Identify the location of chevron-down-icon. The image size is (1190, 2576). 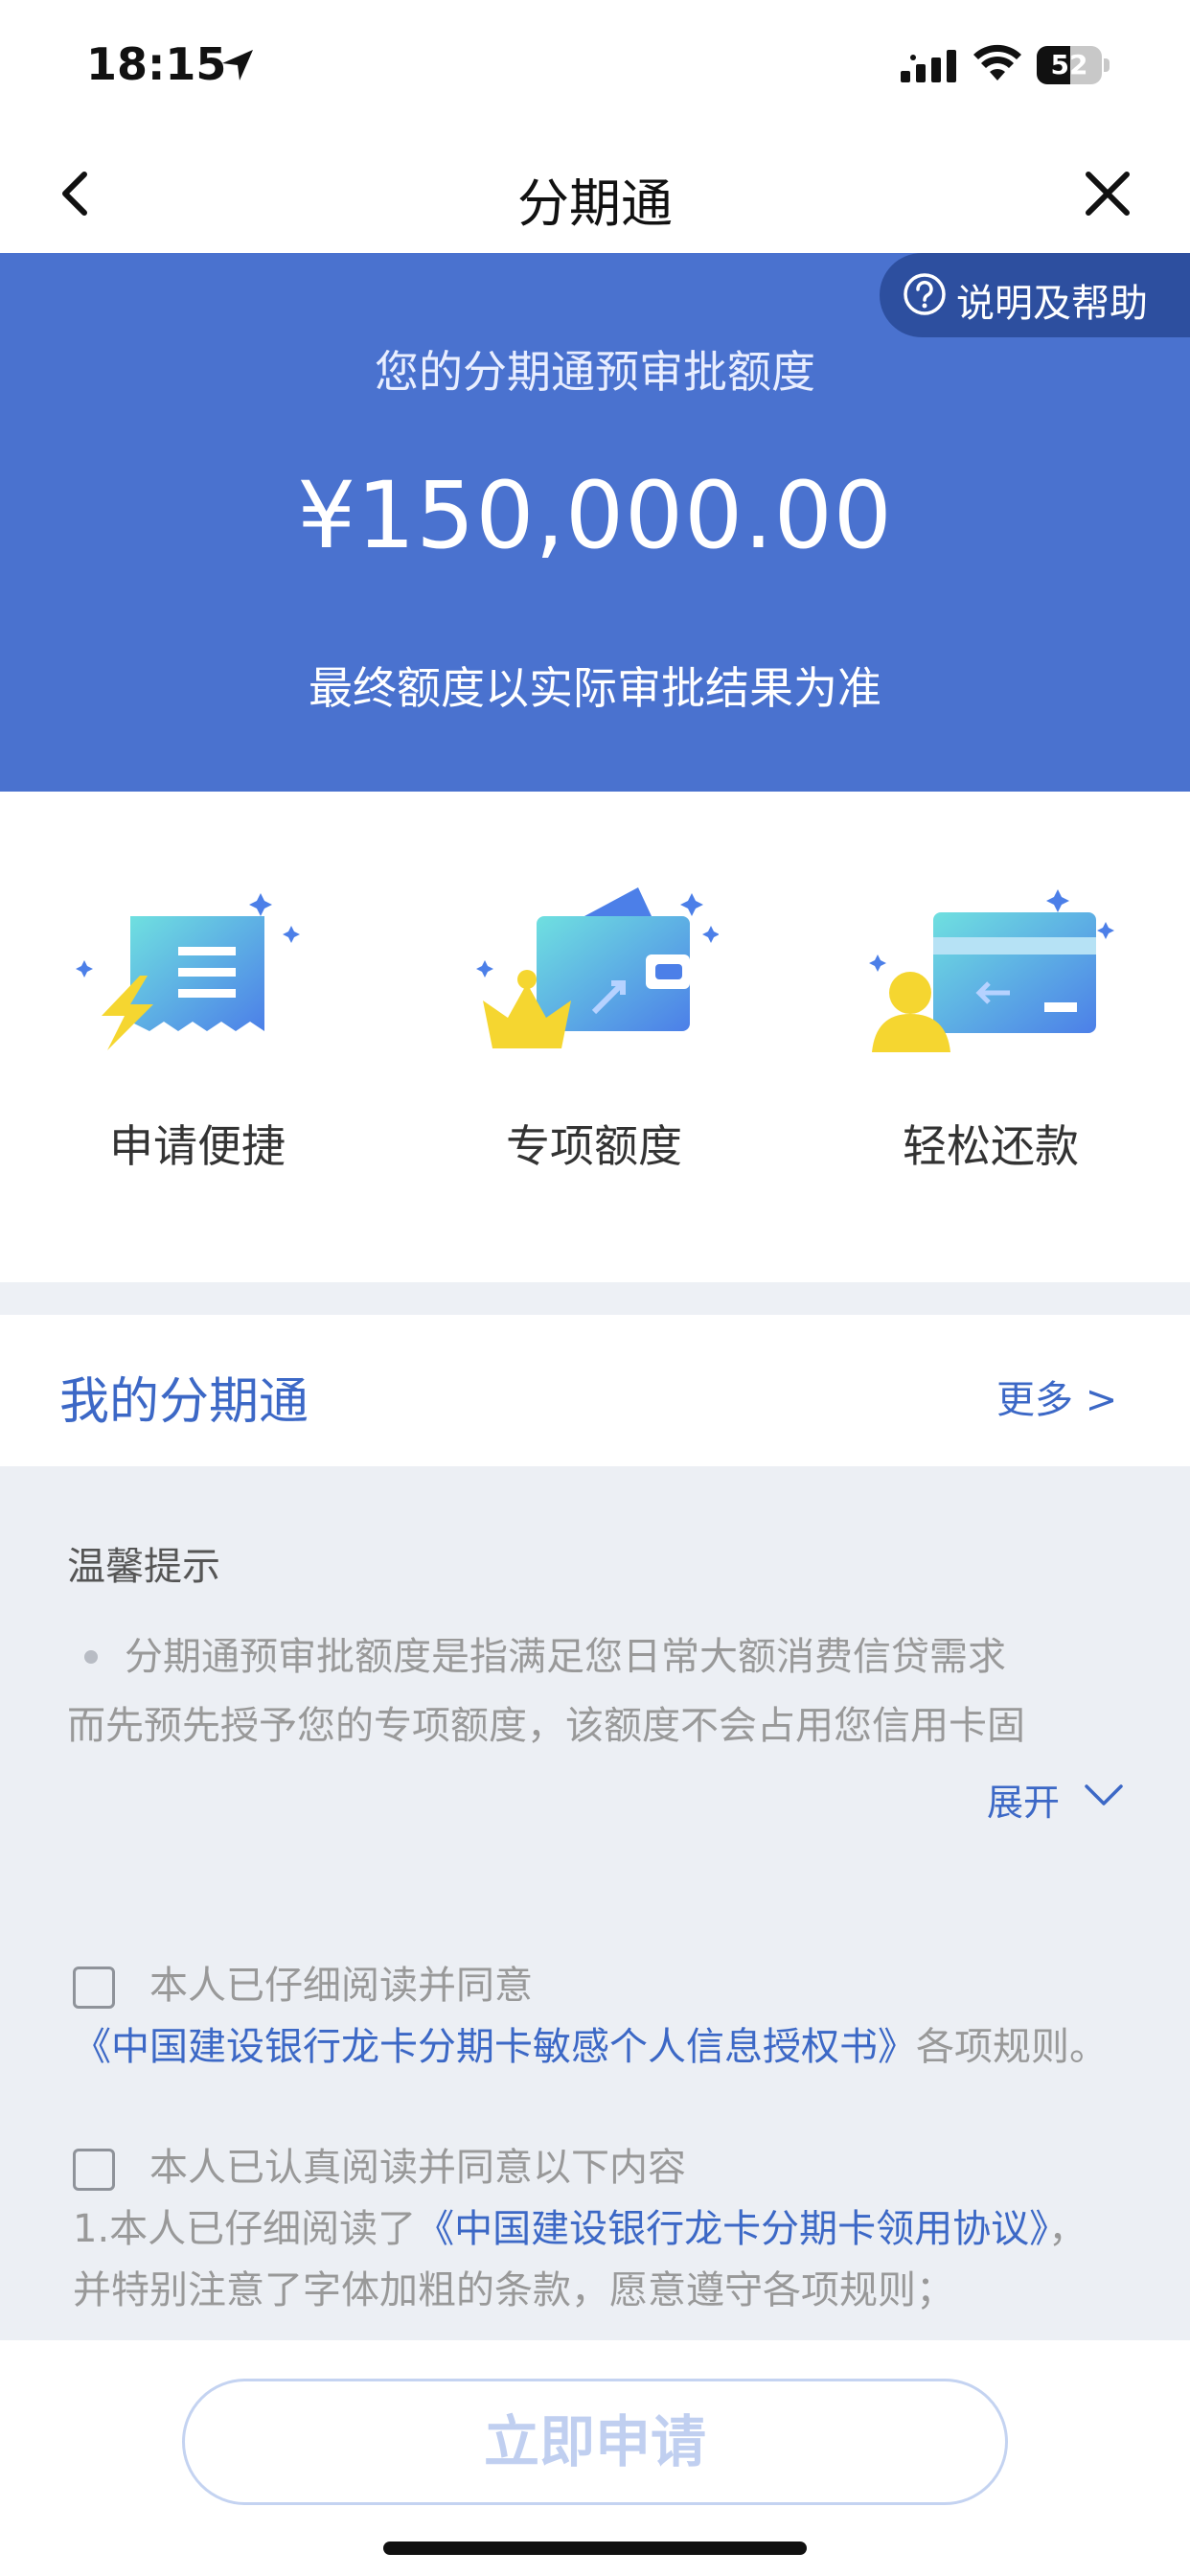
(1104, 1795).